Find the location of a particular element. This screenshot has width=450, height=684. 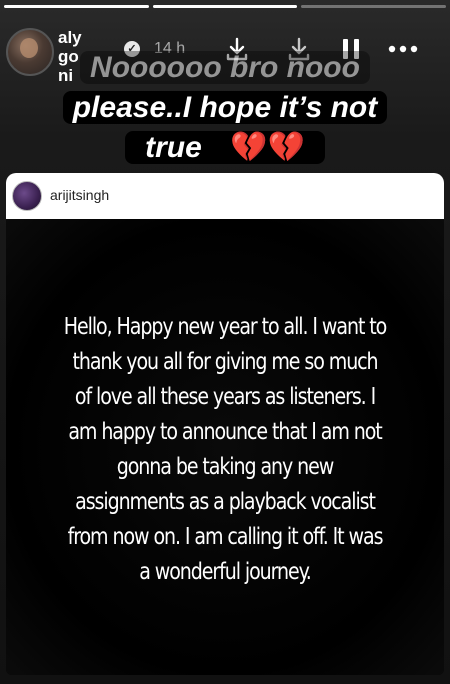

broken-heart-icon: 💔💔 is located at coordinates (267, 147).